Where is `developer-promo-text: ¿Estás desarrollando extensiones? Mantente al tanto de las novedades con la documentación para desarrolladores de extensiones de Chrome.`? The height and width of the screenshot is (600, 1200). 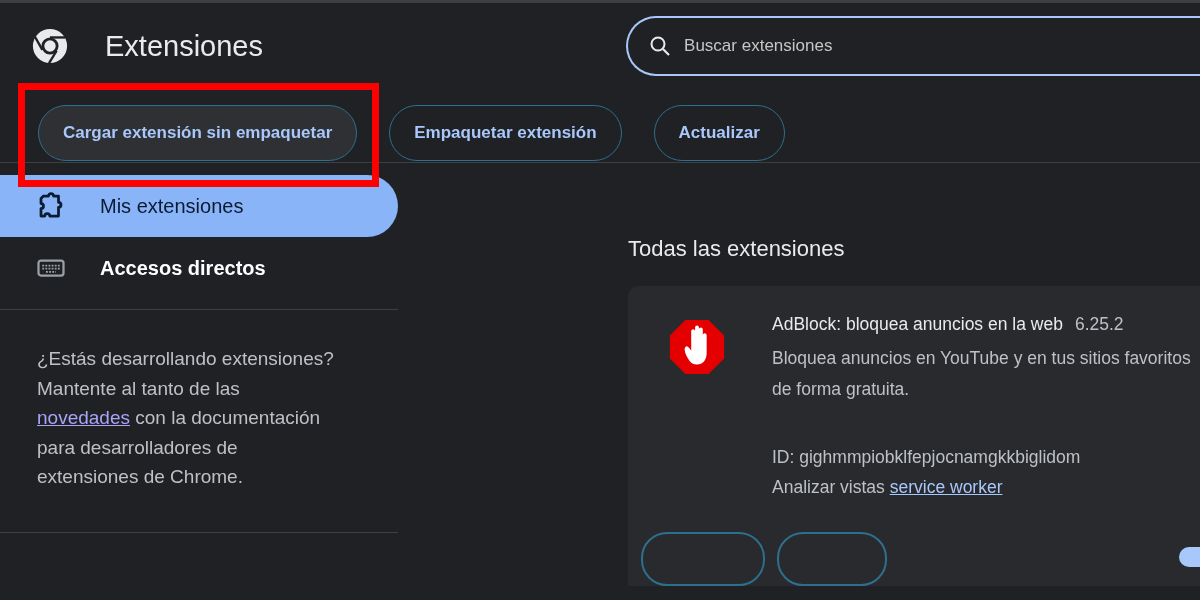
developer-promo-text: ¿Estás desarrollando extensiones? Mantente al tanto de las novedades con la documentación para desarrolladores de extensiones de Chrome. is located at coordinates (186, 418).